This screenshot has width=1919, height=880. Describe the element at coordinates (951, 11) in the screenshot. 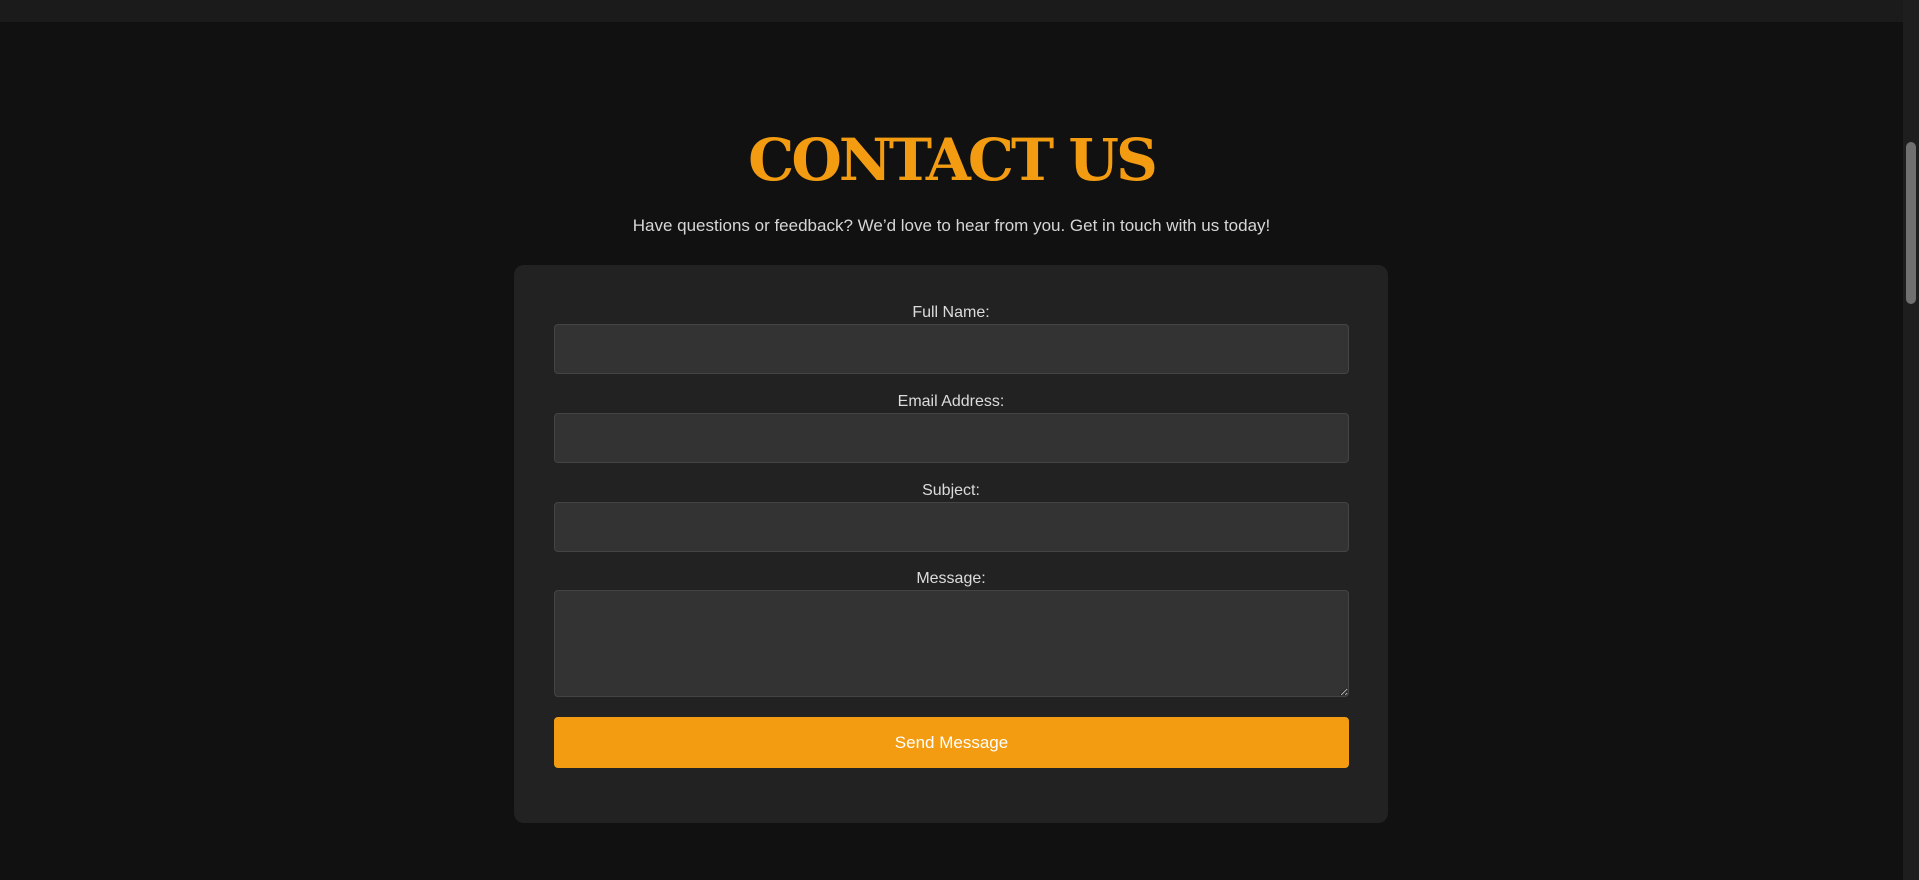

I see `top-bar` at that location.